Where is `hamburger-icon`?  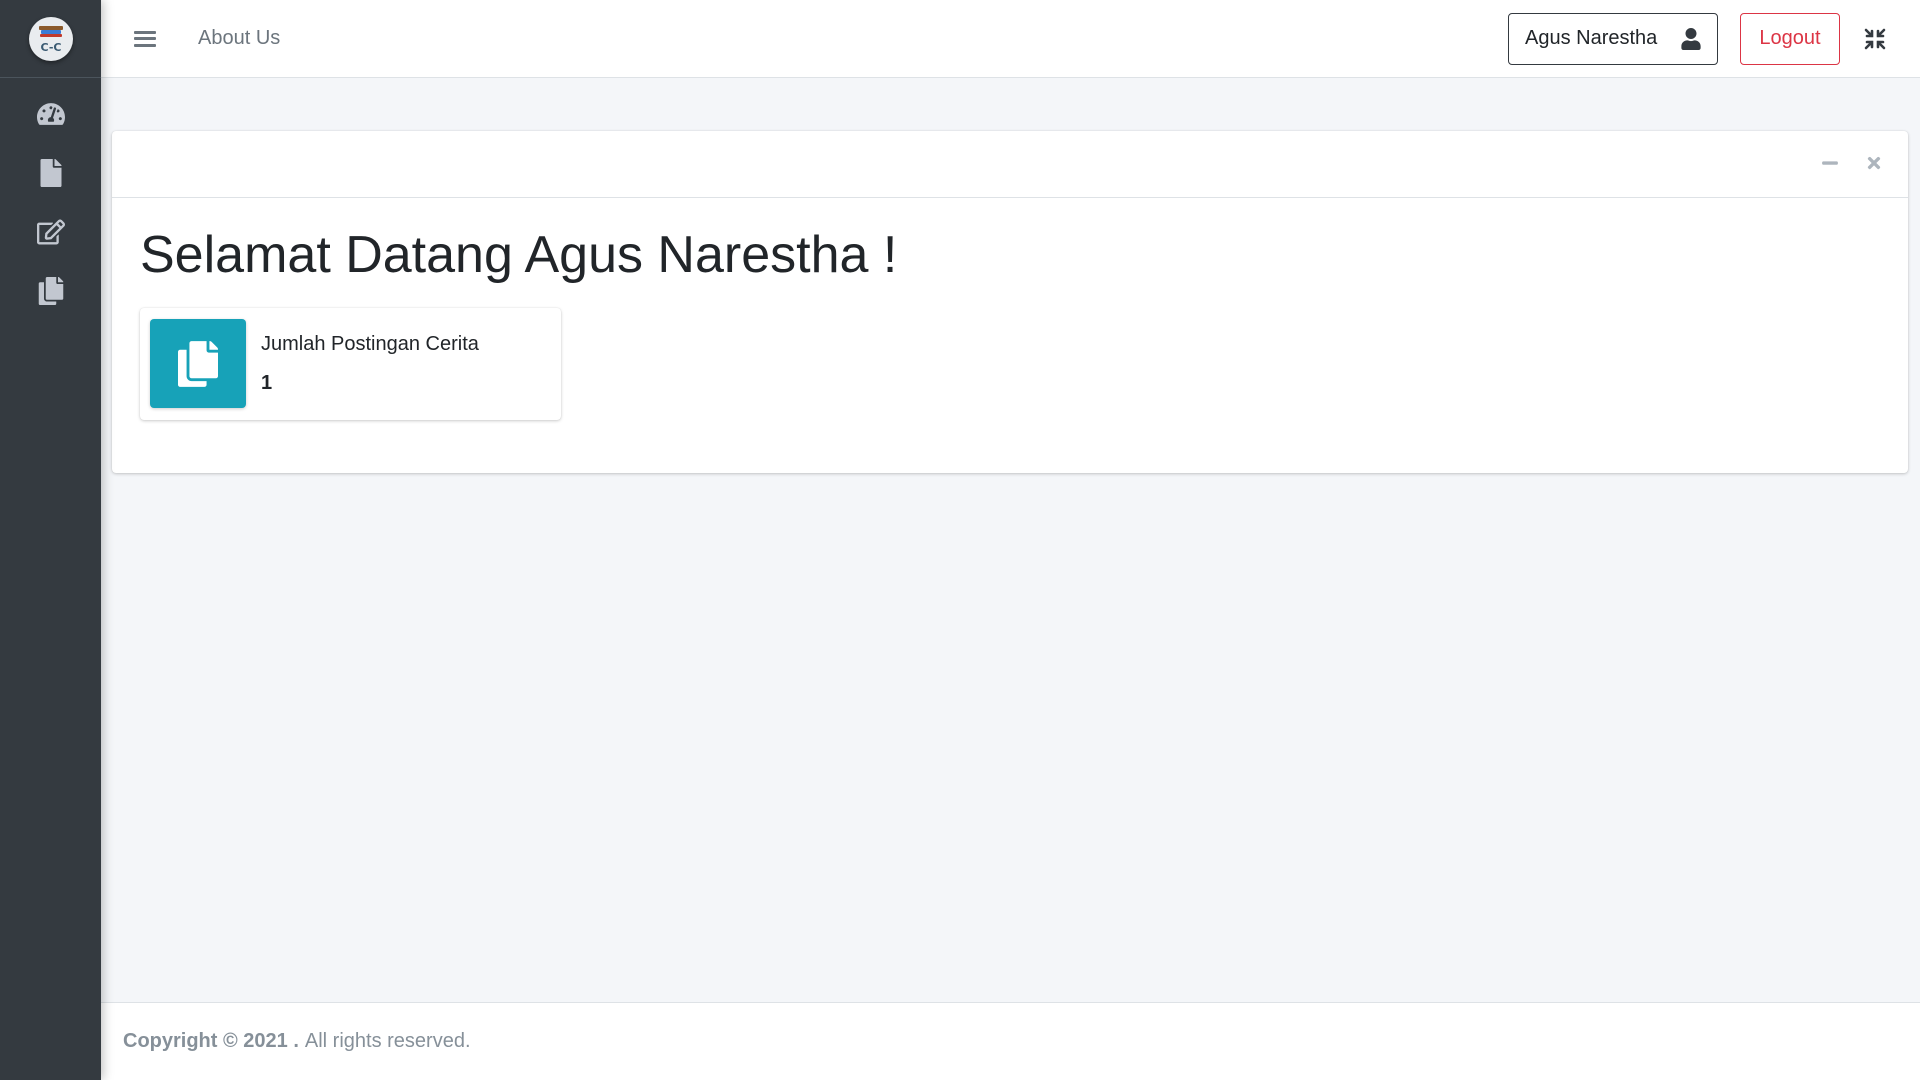
hamburger-icon is located at coordinates (145, 39).